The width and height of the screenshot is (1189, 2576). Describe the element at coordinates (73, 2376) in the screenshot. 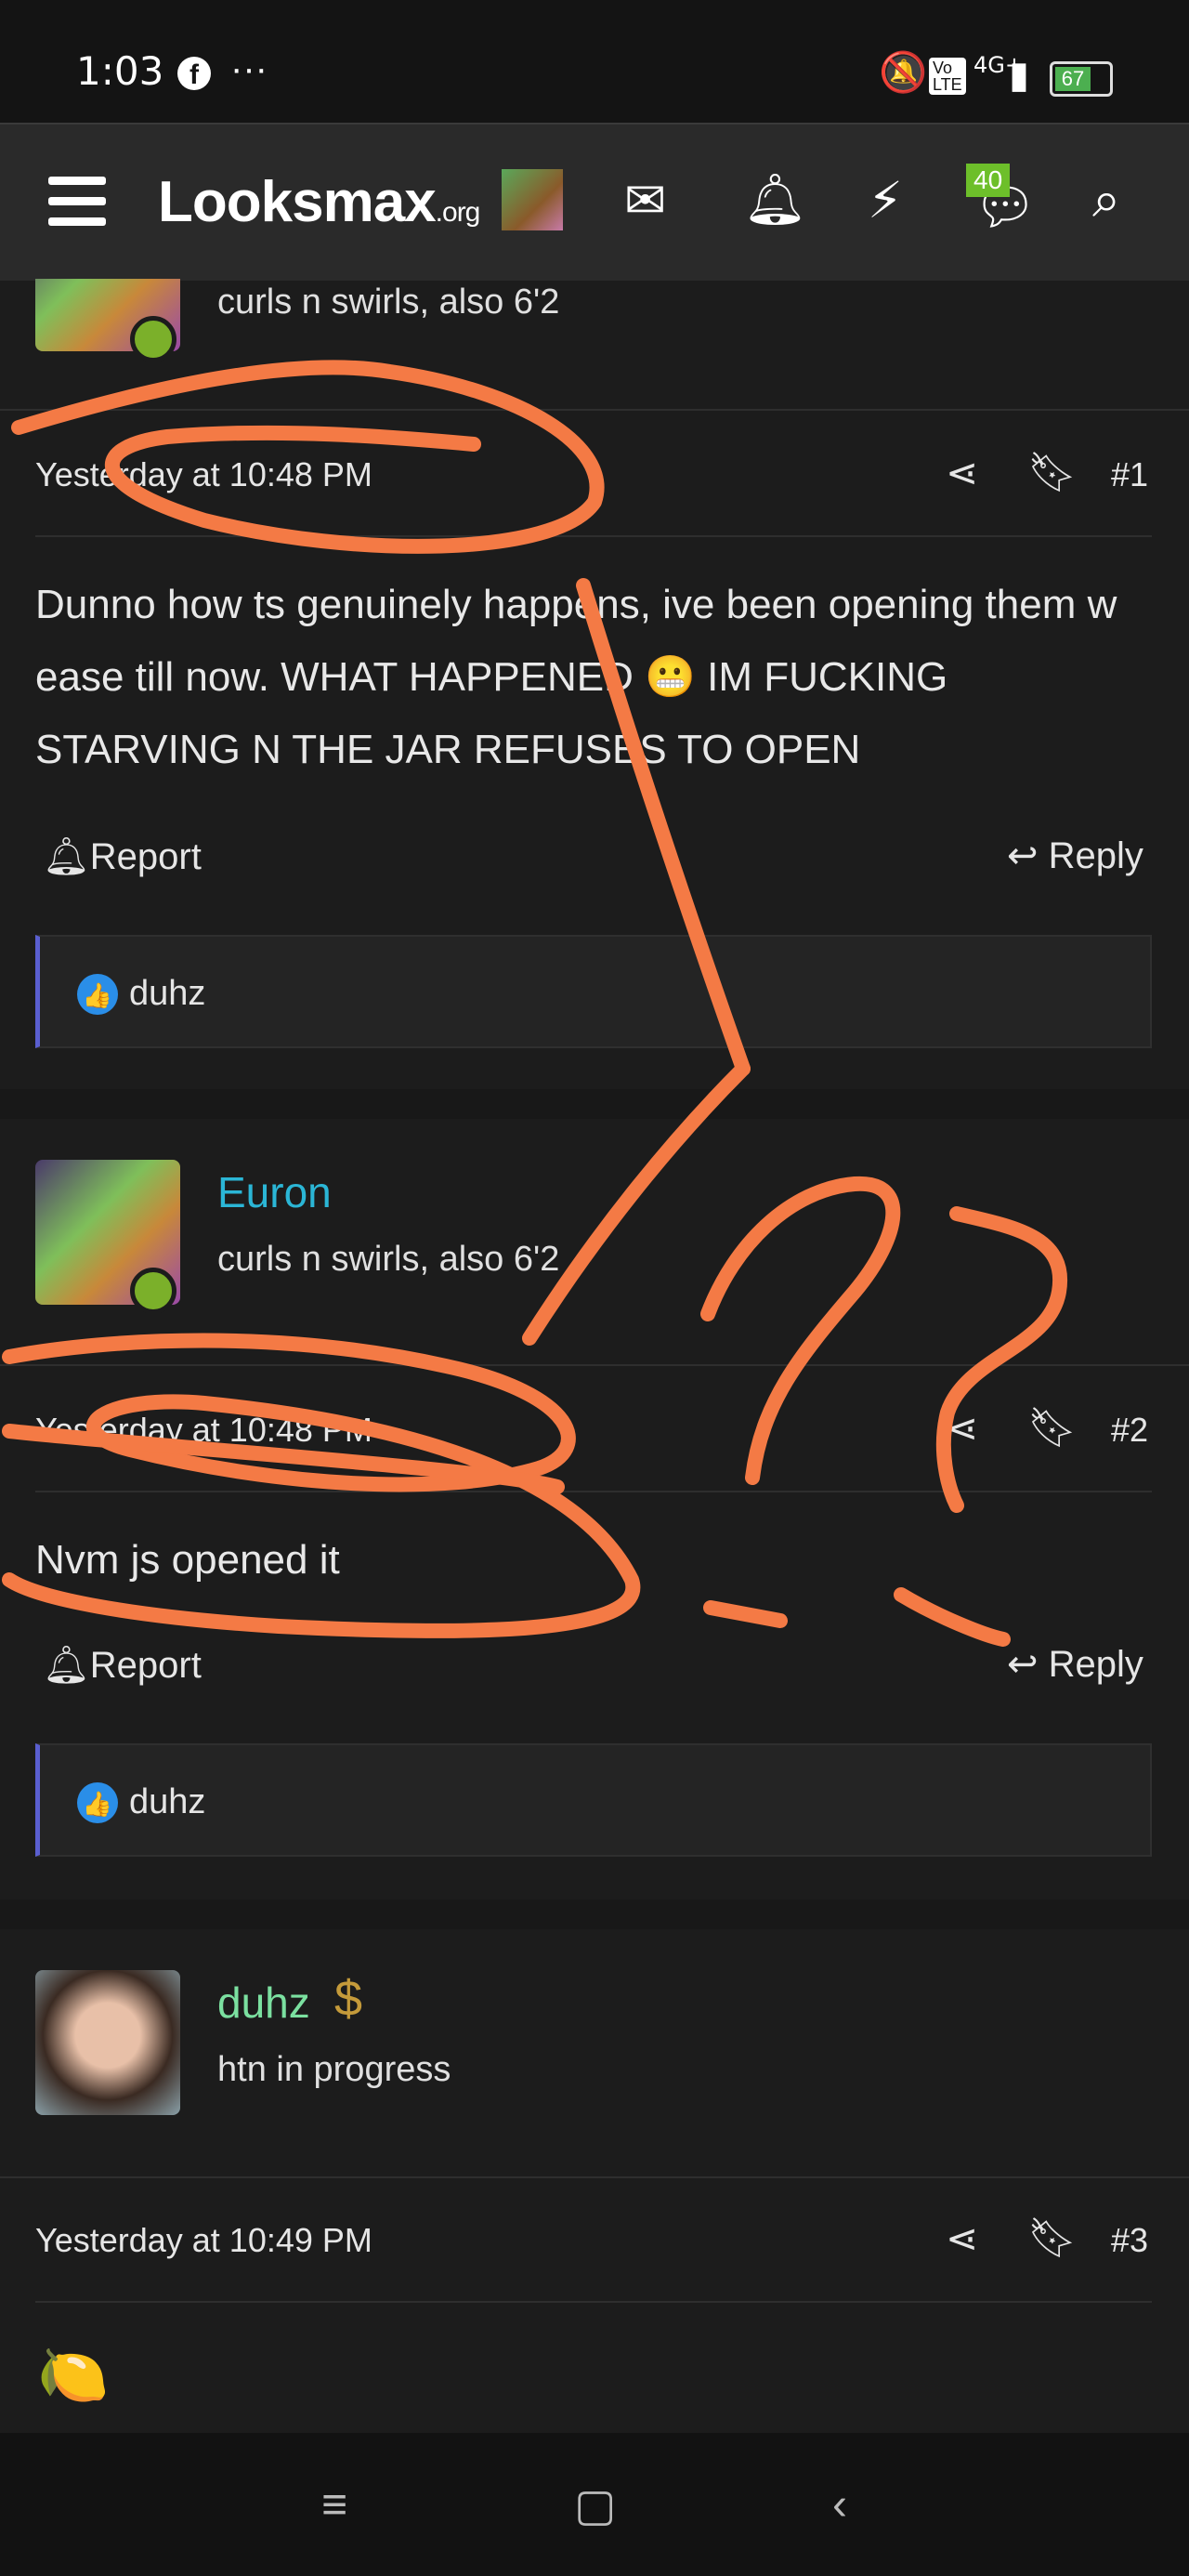

I see `emoji-lemon-icon: 🍋` at that location.